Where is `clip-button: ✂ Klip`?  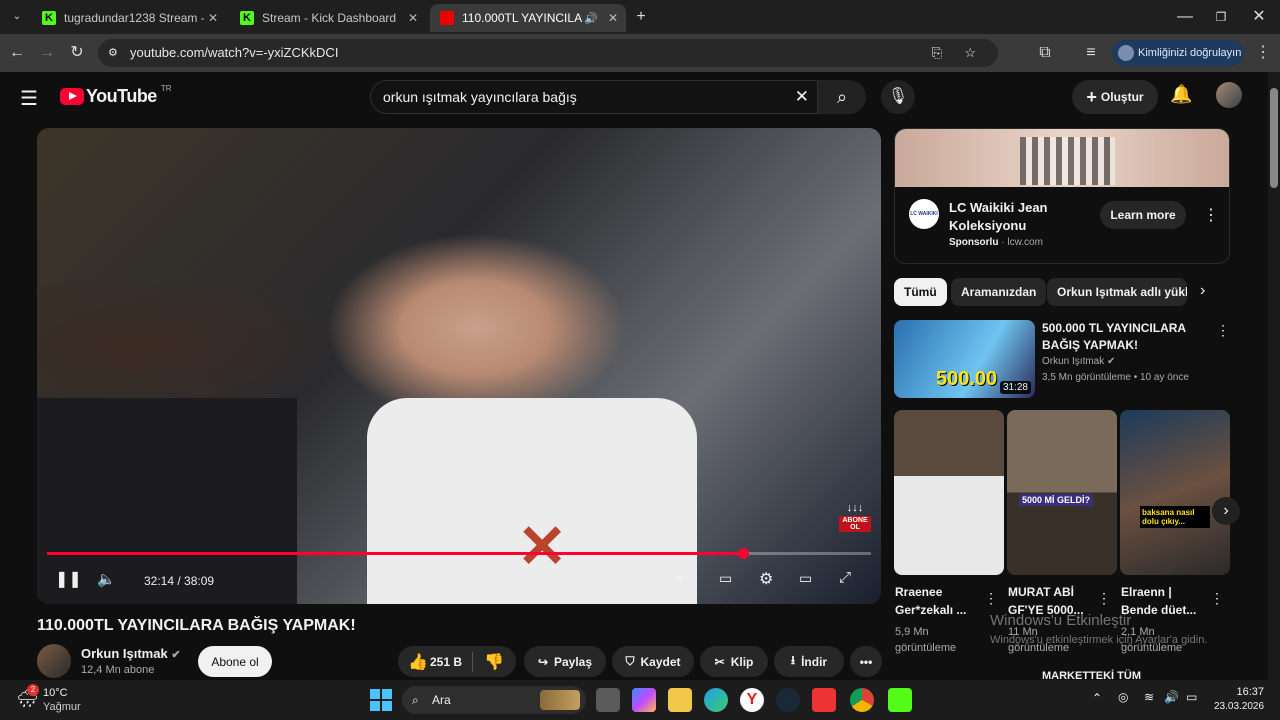 clip-button: ✂ Klip is located at coordinates (734, 661).